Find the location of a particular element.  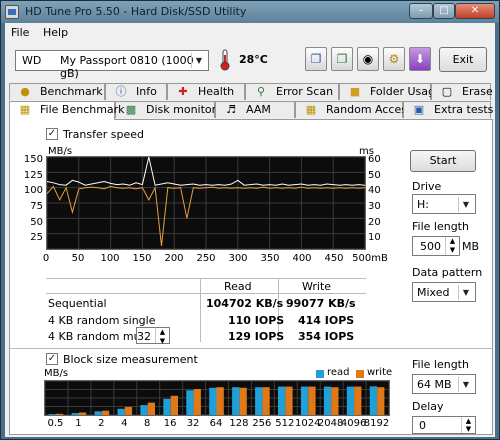

tab-info: ⓘ Info is located at coordinates (136, 91).